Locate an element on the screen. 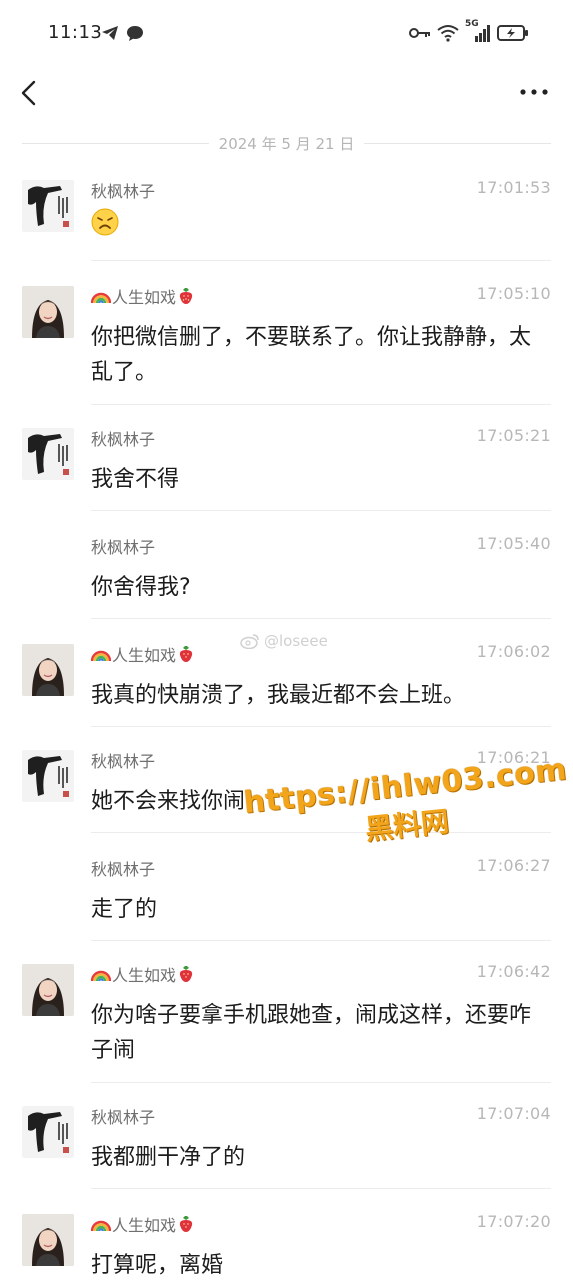  message-text: 走了的 is located at coordinates (124, 909).